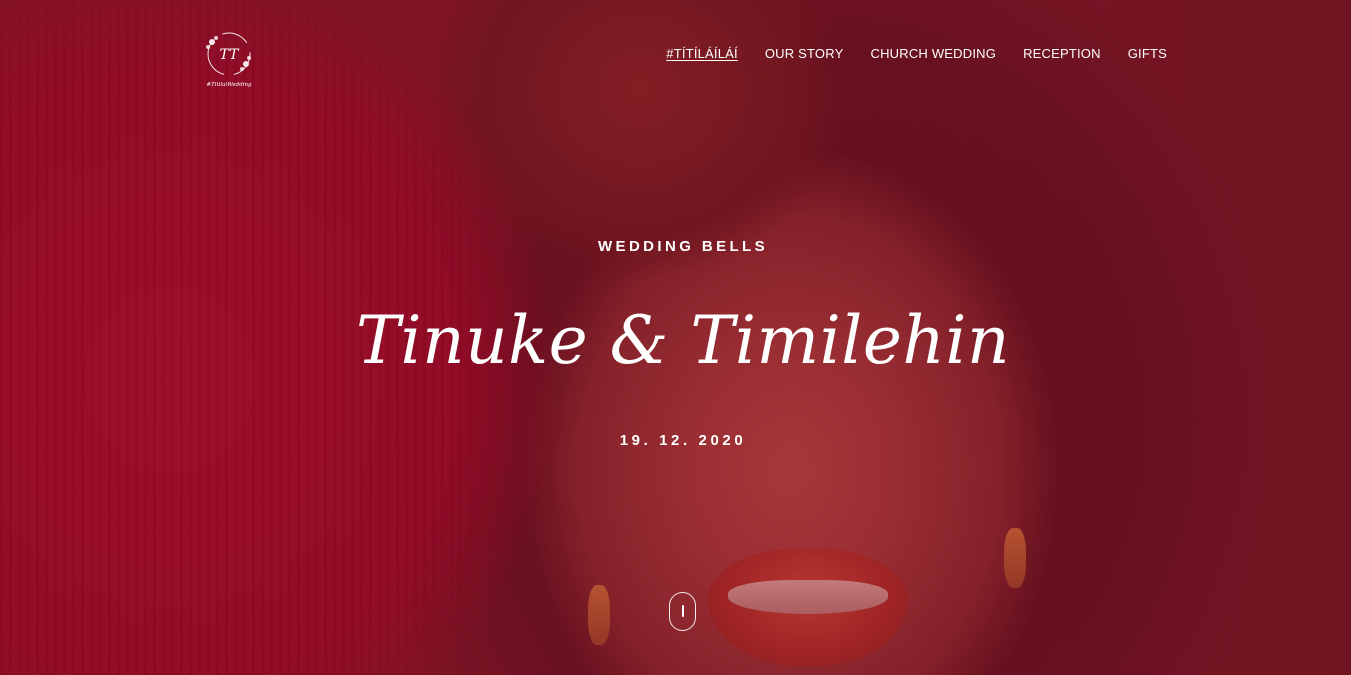 The width and height of the screenshot is (1351, 675). Describe the element at coordinates (683, 440) in the screenshot. I see `wedding-date: 19. 12. 2020` at that location.